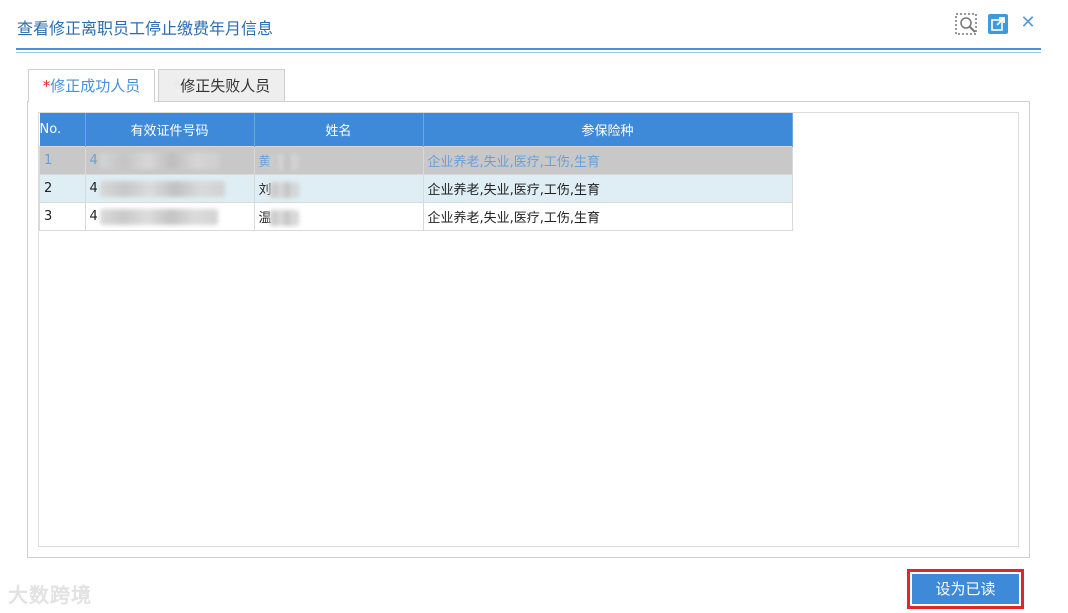 This screenshot has height=613, width=1068. I want to click on name-prefix: 温, so click(265, 218).